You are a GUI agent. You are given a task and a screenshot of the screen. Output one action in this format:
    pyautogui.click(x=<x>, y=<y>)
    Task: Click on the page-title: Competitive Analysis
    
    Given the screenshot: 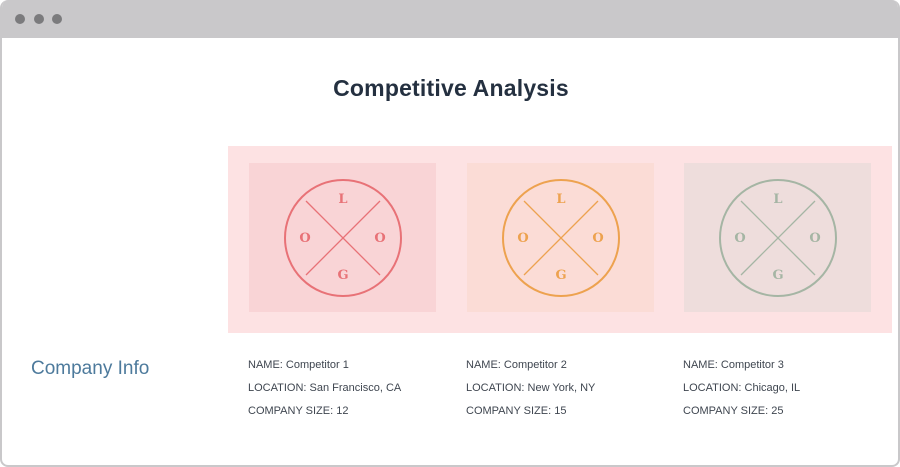 What is the action you would take?
    pyautogui.click(x=451, y=88)
    